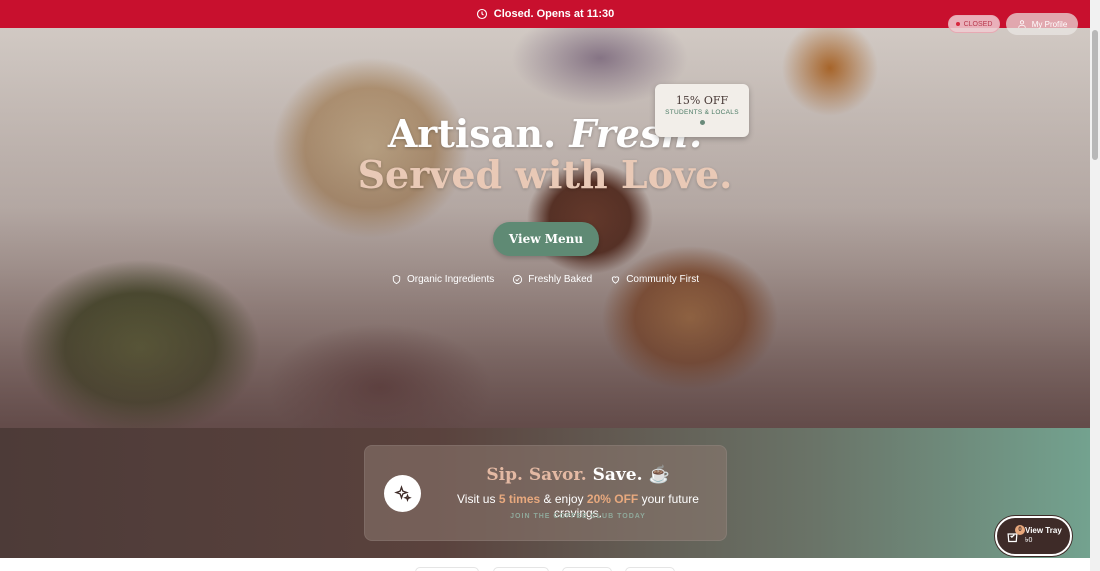  Describe the element at coordinates (472, 133) in the screenshot. I see `hero-title-plain: Artisan.` at that location.